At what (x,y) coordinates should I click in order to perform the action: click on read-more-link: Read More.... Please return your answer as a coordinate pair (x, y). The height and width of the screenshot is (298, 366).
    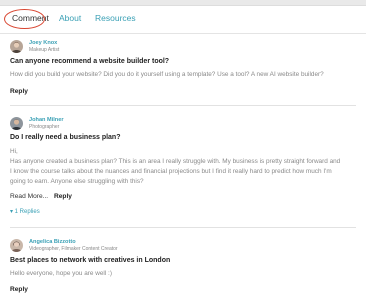
    Looking at the image, I should click on (29, 196).